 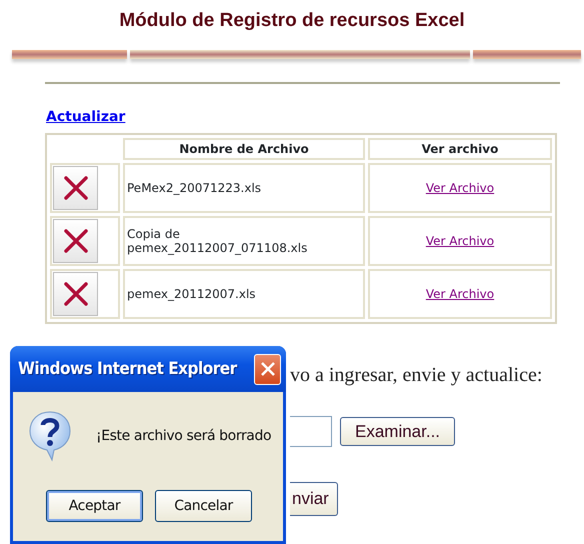 What do you see at coordinates (311, 431) in the screenshot?
I see `file-path-field` at bounding box center [311, 431].